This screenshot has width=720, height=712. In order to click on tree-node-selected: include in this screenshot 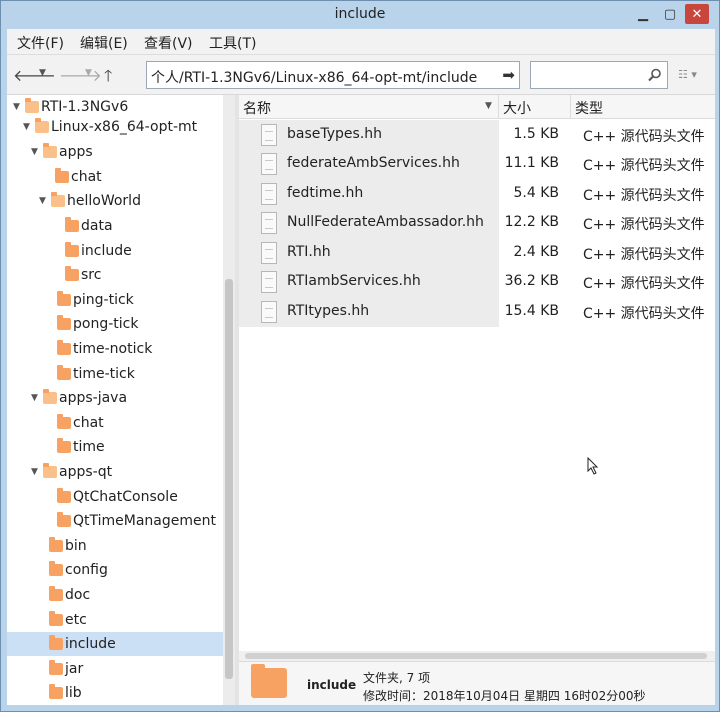, I will do `click(115, 644)`.